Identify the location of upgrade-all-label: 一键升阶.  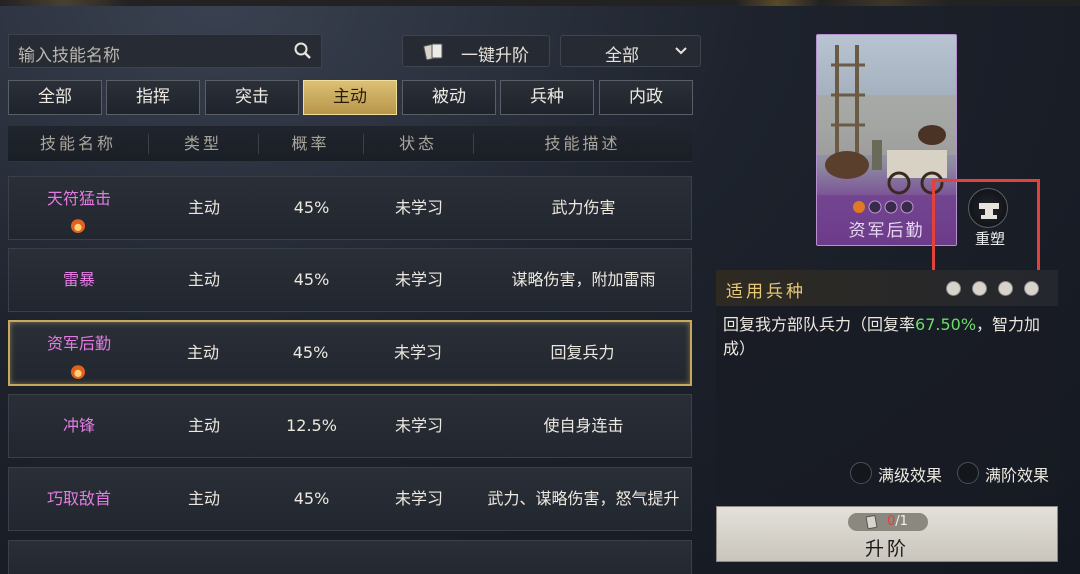
(495, 56).